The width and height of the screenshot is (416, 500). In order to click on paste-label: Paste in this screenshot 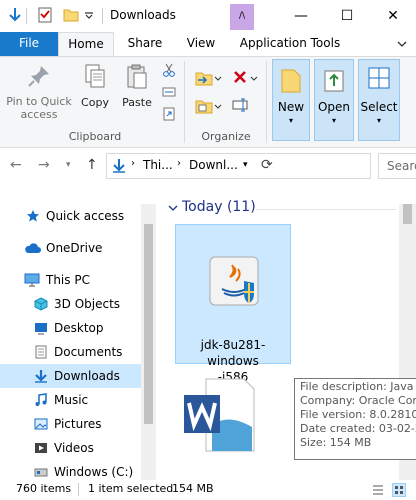, I will do `click(137, 102)`.